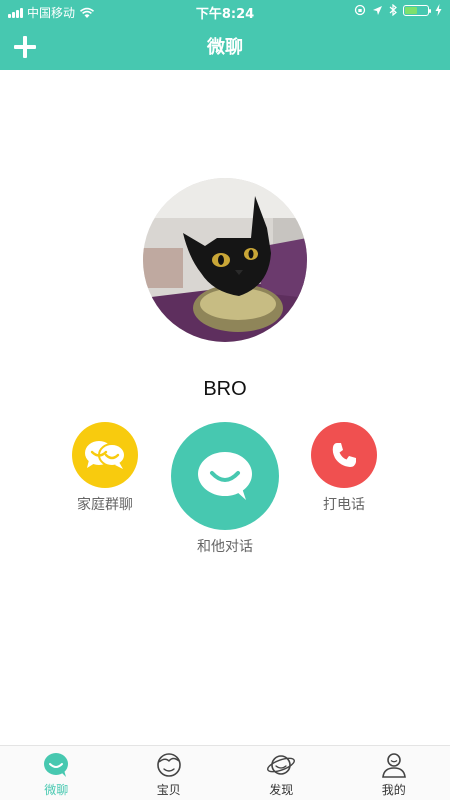  I want to click on talk-circle, so click(225, 476).